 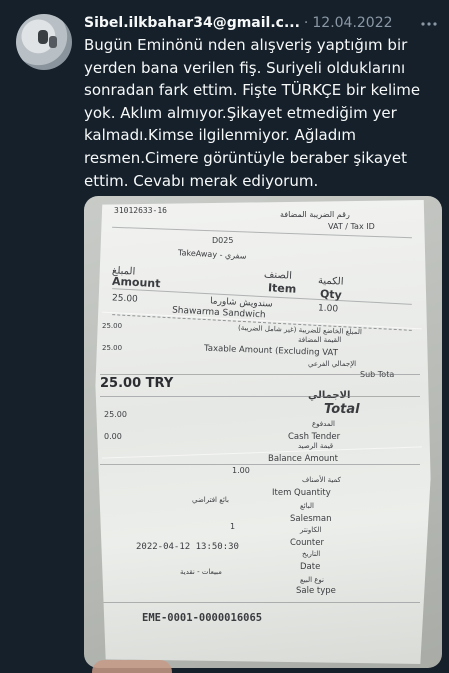 What do you see at coordinates (315, 214) in the screenshot?
I see `receipt-vat-ar: رقم الضريبة المضافة` at bounding box center [315, 214].